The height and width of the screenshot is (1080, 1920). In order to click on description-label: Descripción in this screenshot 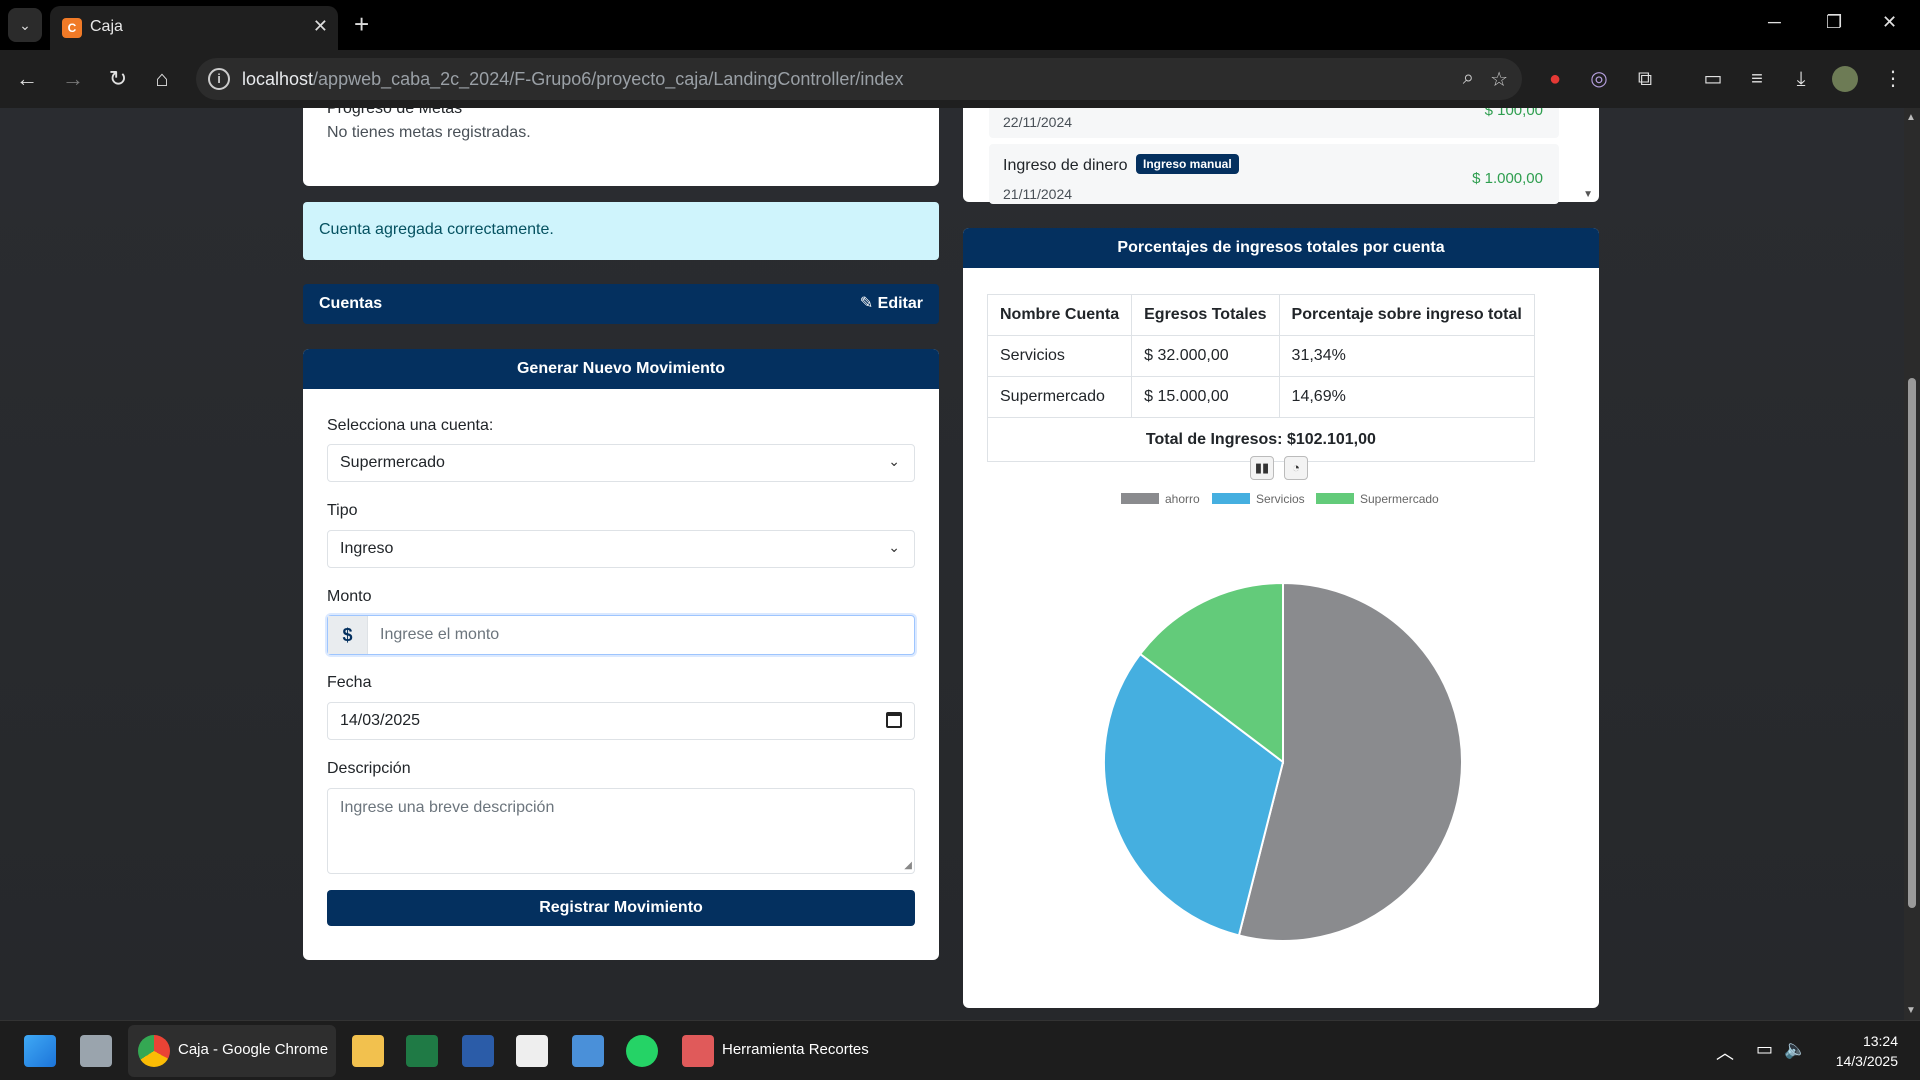, I will do `click(369, 768)`.